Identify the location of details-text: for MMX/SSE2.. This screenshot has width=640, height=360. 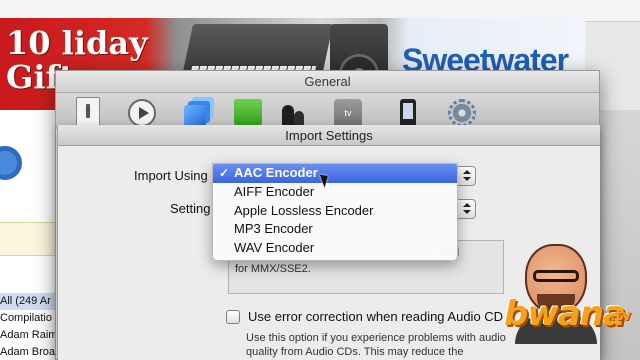
(273, 269).